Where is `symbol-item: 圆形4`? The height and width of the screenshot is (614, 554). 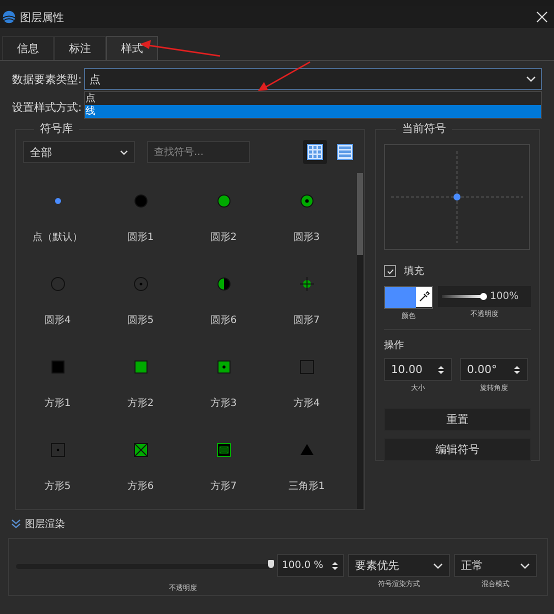 symbol-item: 圆形4 is located at coordinates (57, 297).